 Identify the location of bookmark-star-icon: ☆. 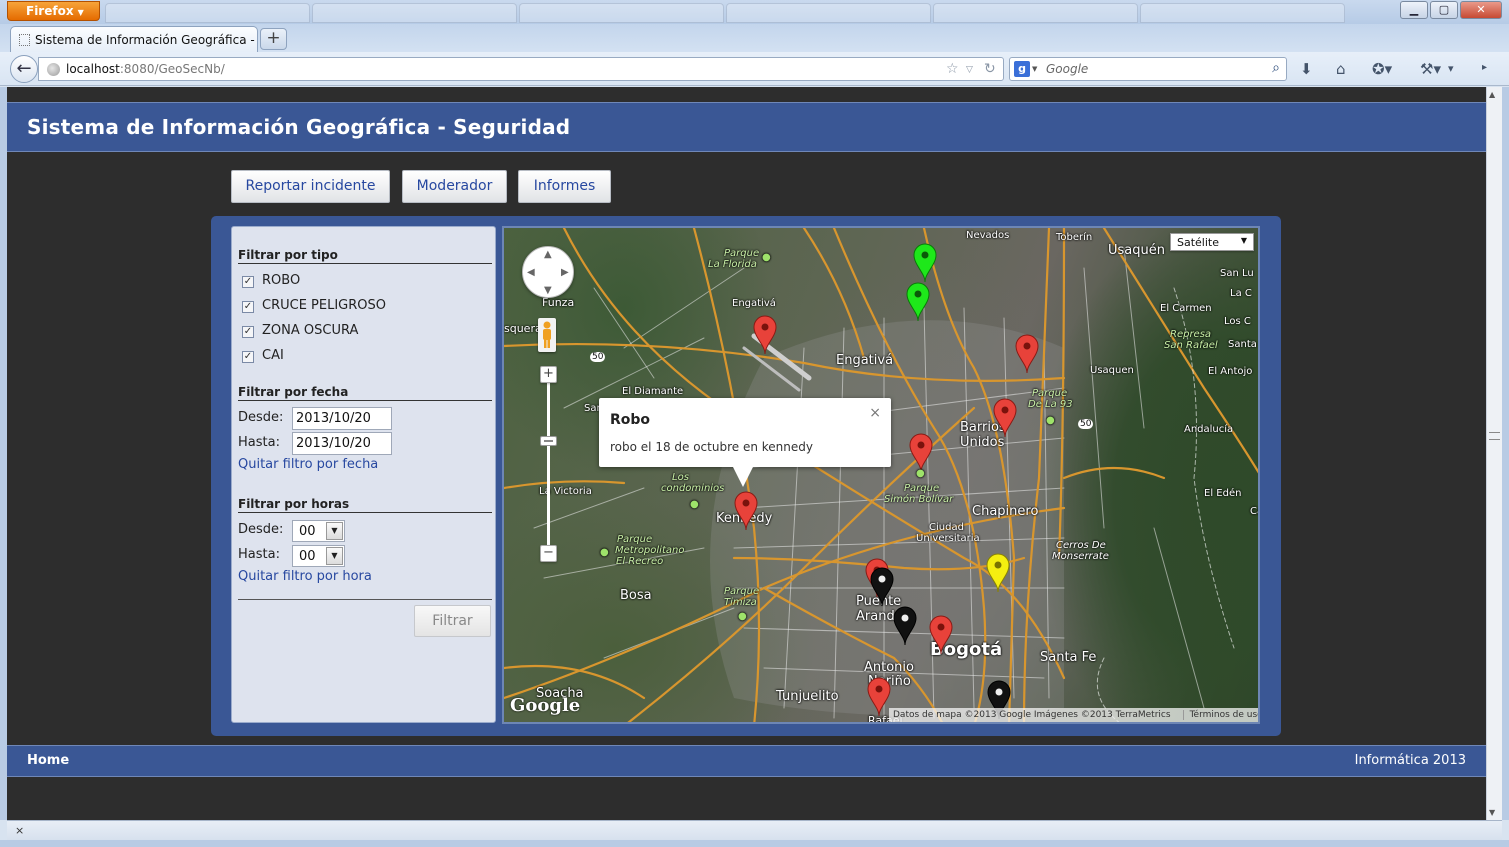
(952, 69).